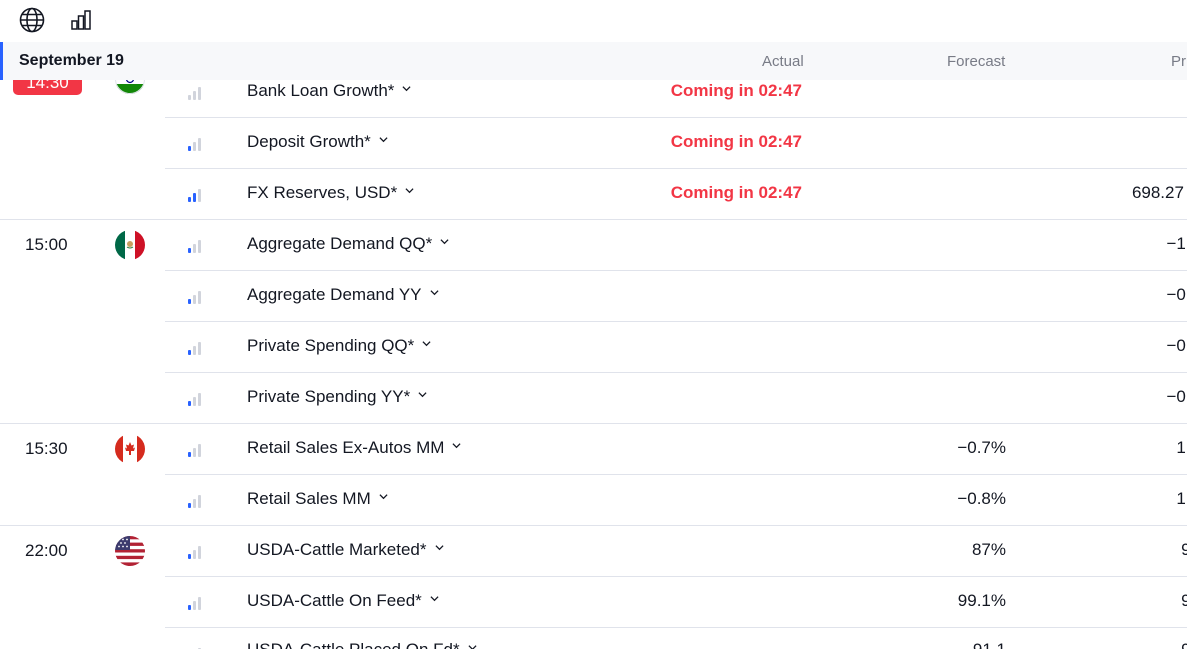 This screenshot has width=1187, height=649. What do you see at coordinates (593, 296) in the screenshot?
I see `event-row: Aggregate Demand YY −0.2` at bounding box center [593, 296].